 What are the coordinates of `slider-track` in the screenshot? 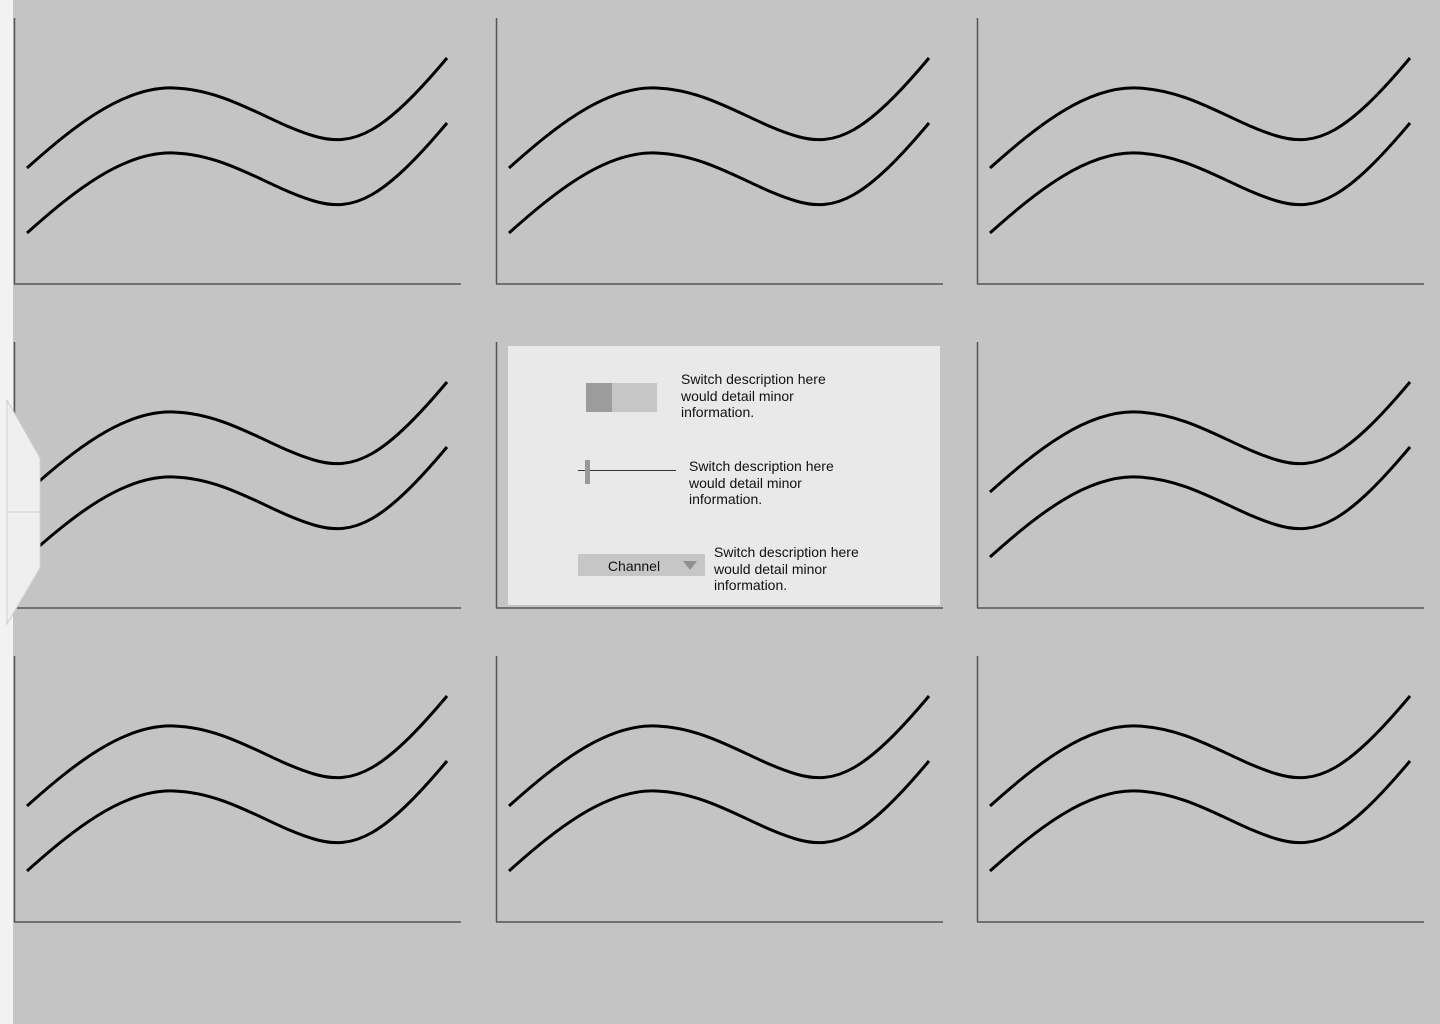 It's located at (627, 470).